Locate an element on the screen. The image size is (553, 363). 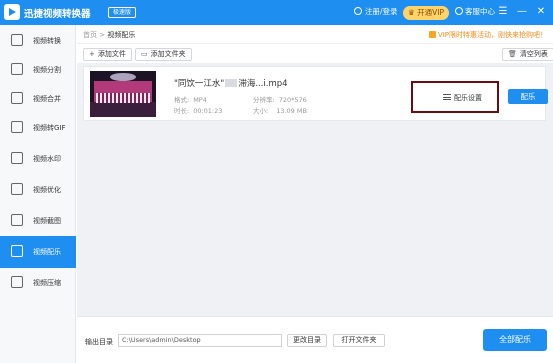
close-button: ✕ is located at coordinates (541, 12).